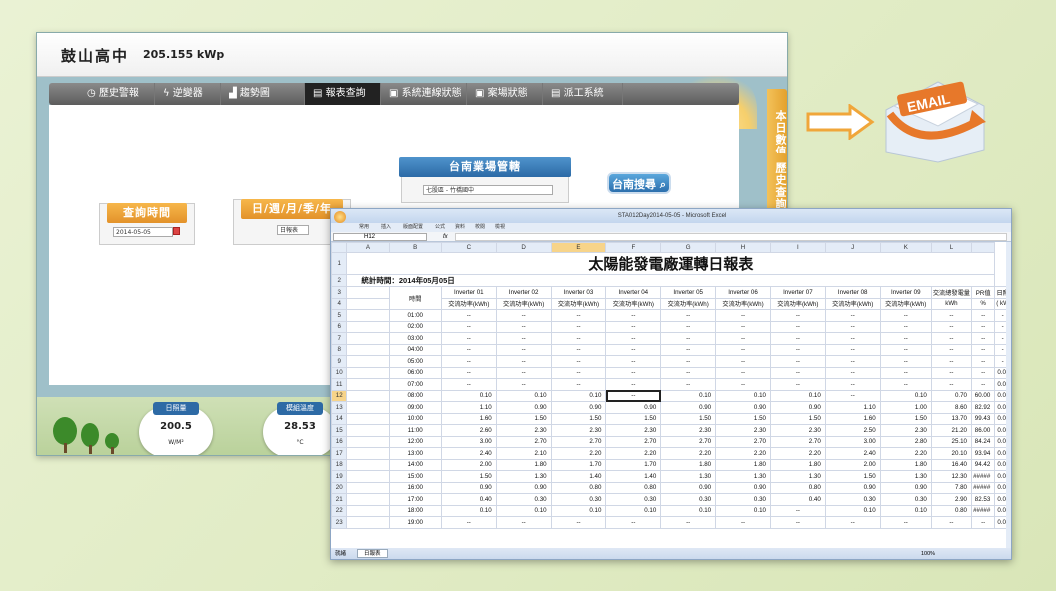  Describe the element at coordinates (983, 441) in the screenshot. I see `data-cell: 84.24` at that location.